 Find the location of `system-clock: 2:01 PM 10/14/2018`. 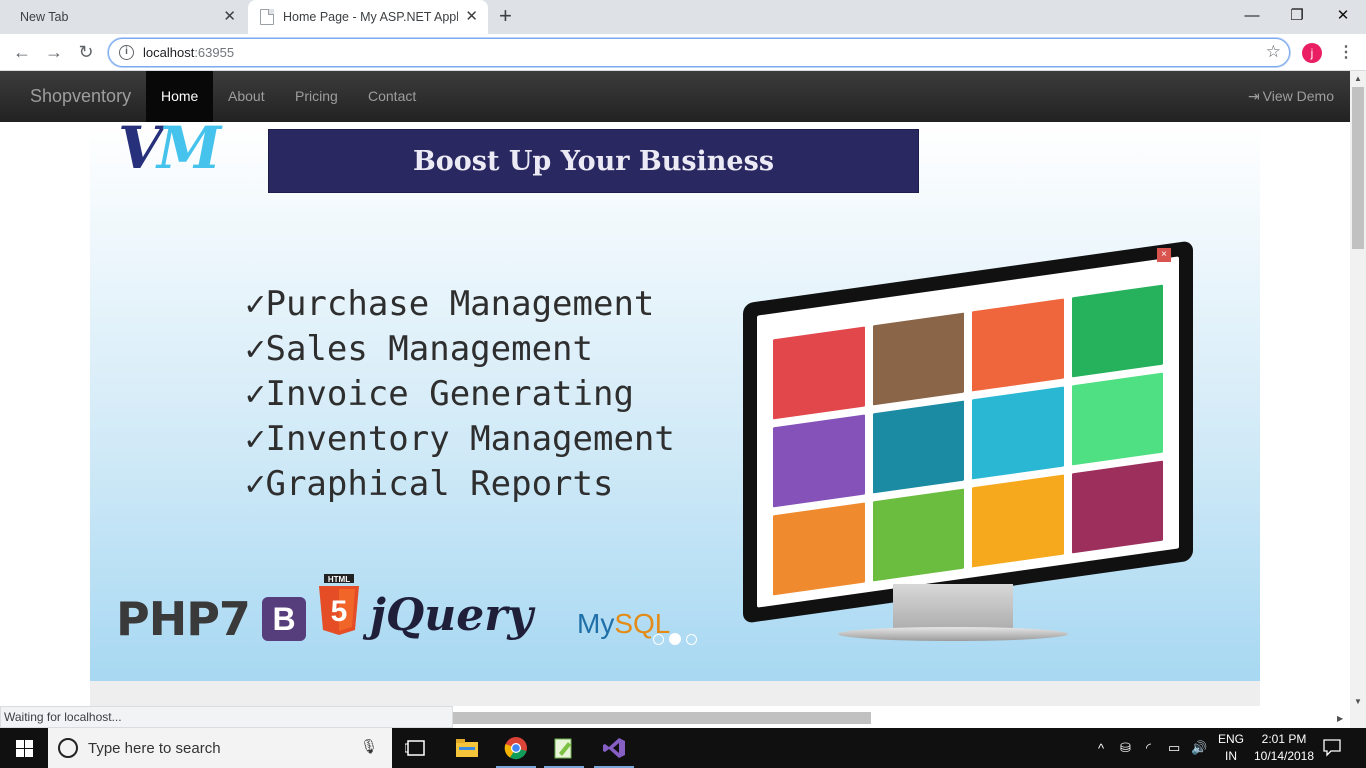

system-clock: 2:01 PM 10/14/2018 is located at coordinates (1284, 748).